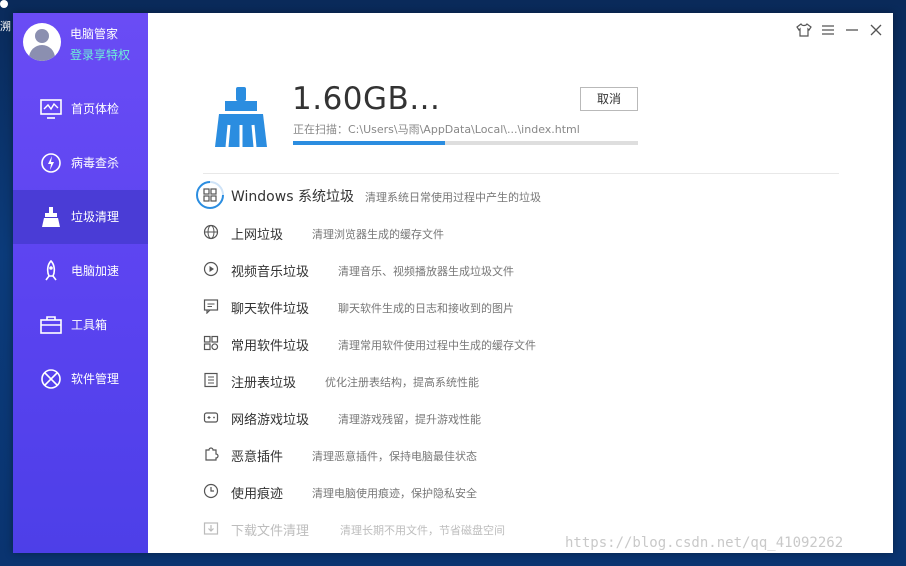 The height and width of the screenshot is (566, 906). Describe the element at coordinates (320, 129) in the screenshot. I see `scan-path-prefix: 正在扫描：` at that location.